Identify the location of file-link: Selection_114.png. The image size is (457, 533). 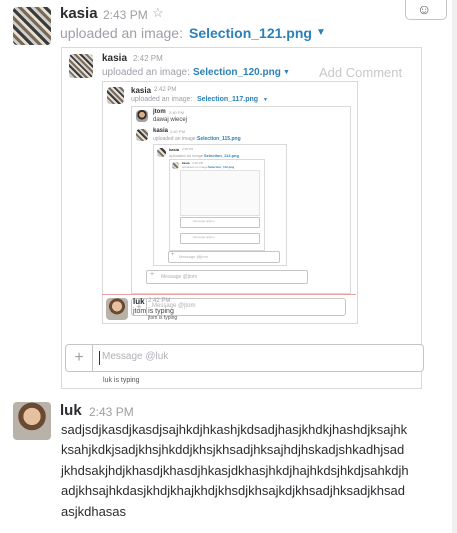
(221, 155).